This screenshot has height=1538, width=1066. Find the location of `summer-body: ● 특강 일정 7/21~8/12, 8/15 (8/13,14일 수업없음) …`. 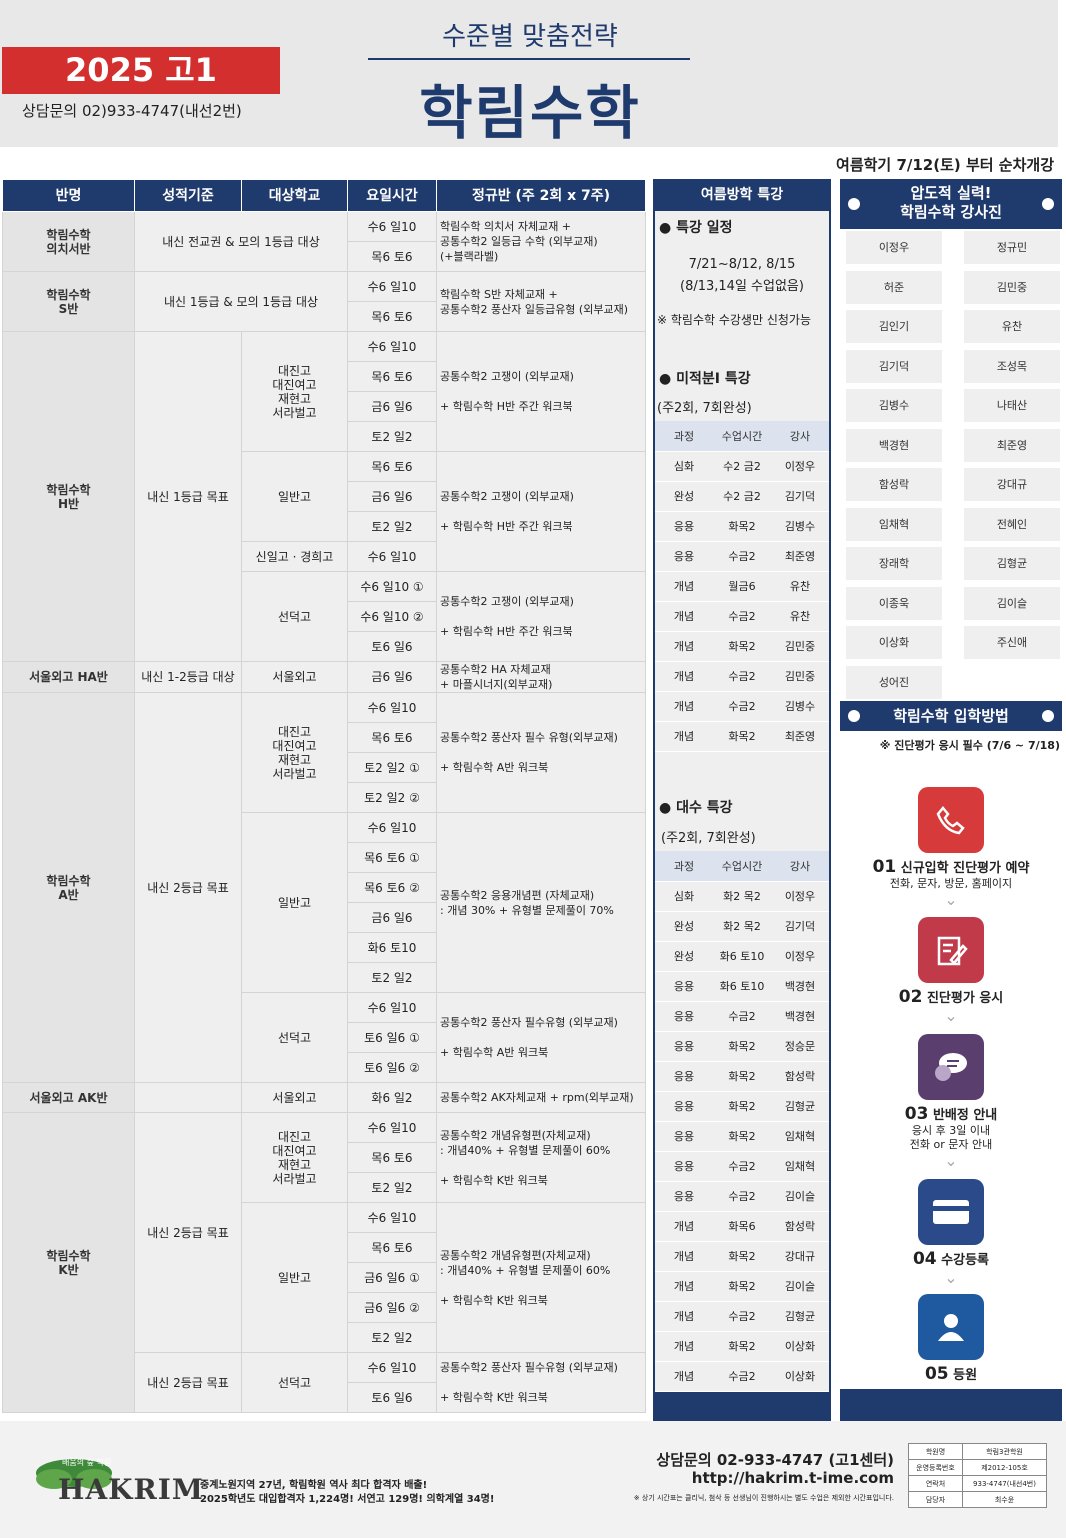

summer-body: ● 특강 일정 7/21~8/12, 8/15 (8/13,14일 수업없음) … is located at coordinates (742, 801).